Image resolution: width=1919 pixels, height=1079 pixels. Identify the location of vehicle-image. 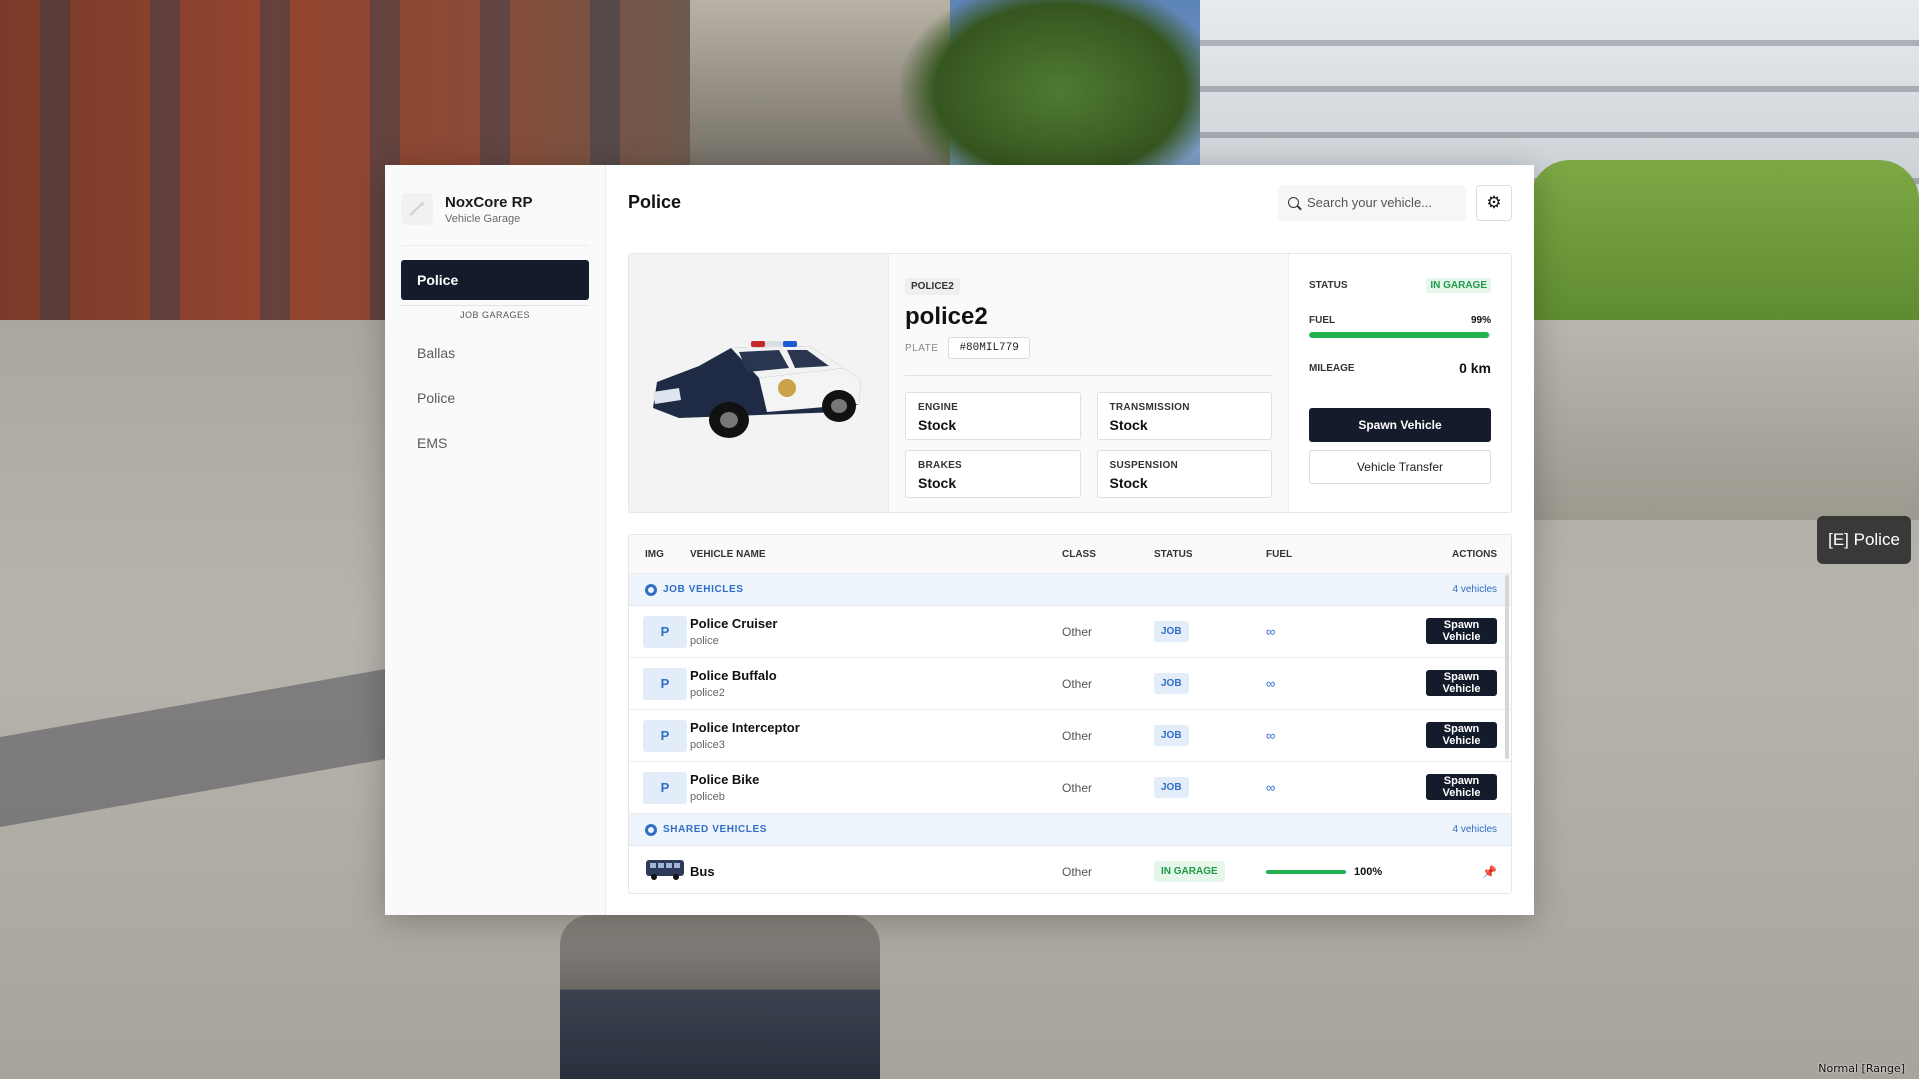
(759, 383).